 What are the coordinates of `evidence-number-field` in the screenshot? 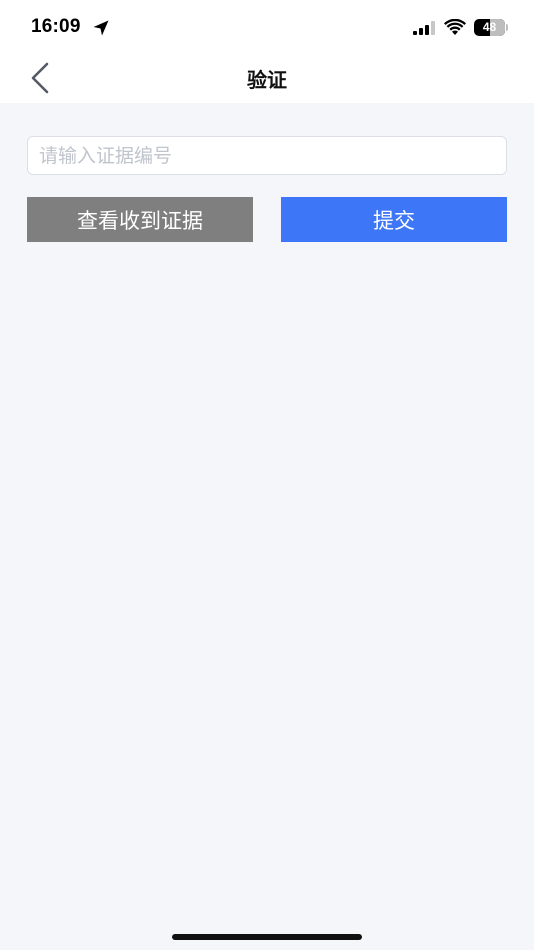 It's located at (267, 155).